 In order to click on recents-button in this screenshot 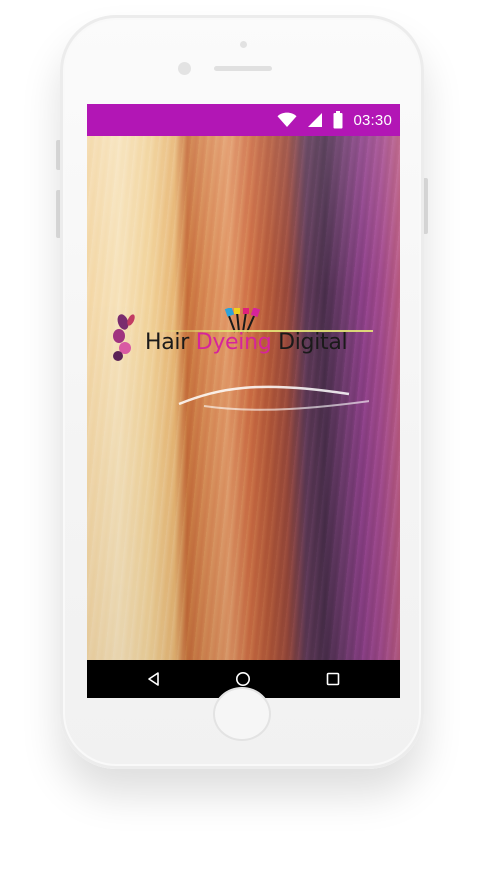, I will do `click(333, 679)`.